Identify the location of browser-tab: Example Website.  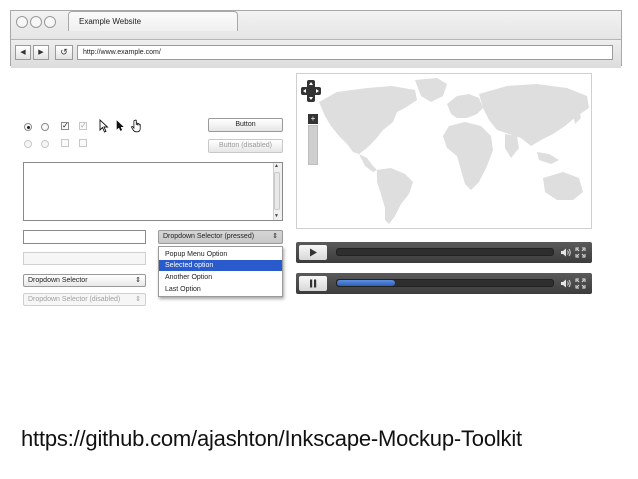
(153, 21).